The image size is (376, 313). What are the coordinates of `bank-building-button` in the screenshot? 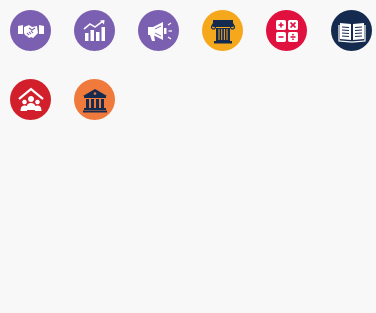 It's located at (94, 99).